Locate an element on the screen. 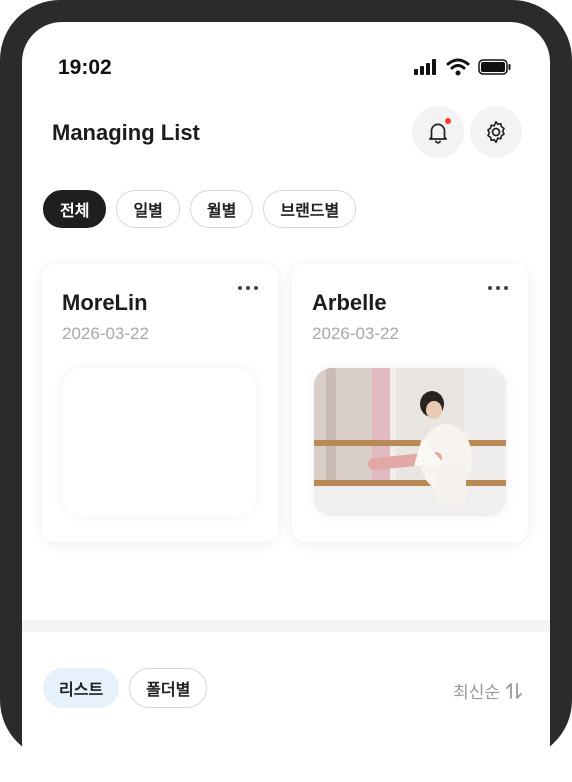 The height and width of the screenshot is (782, 572). status-icons is located at coordinates (463, 67).